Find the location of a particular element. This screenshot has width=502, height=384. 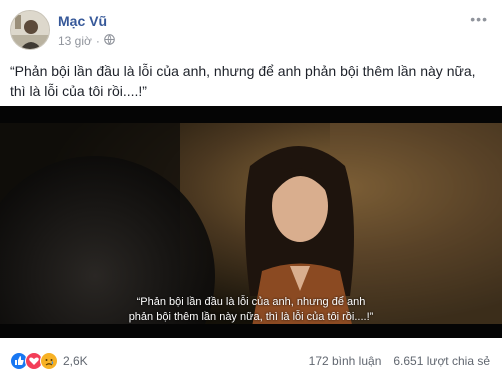

author-avatar is located at coordinates (30, 30).